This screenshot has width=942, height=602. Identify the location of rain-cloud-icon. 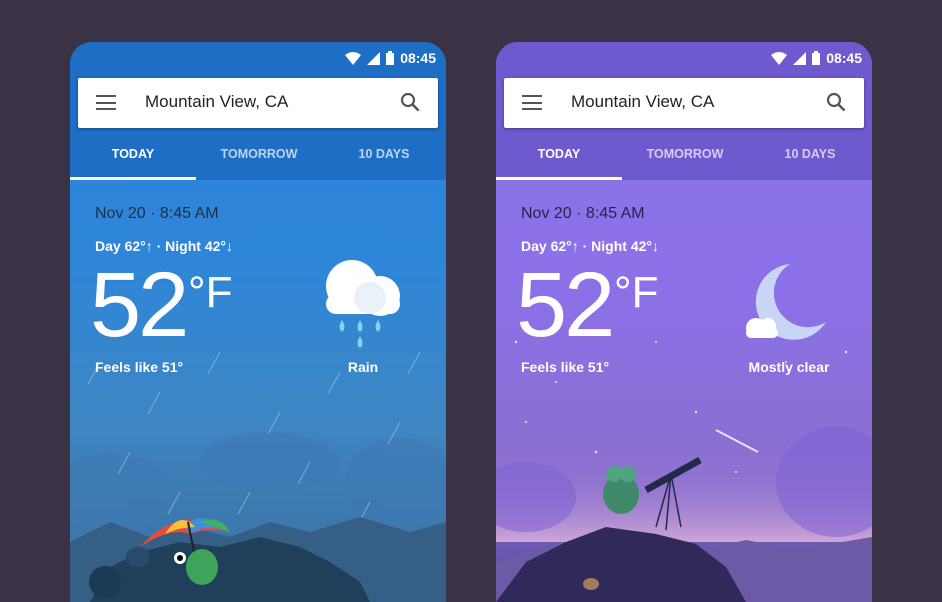
(363, 304).